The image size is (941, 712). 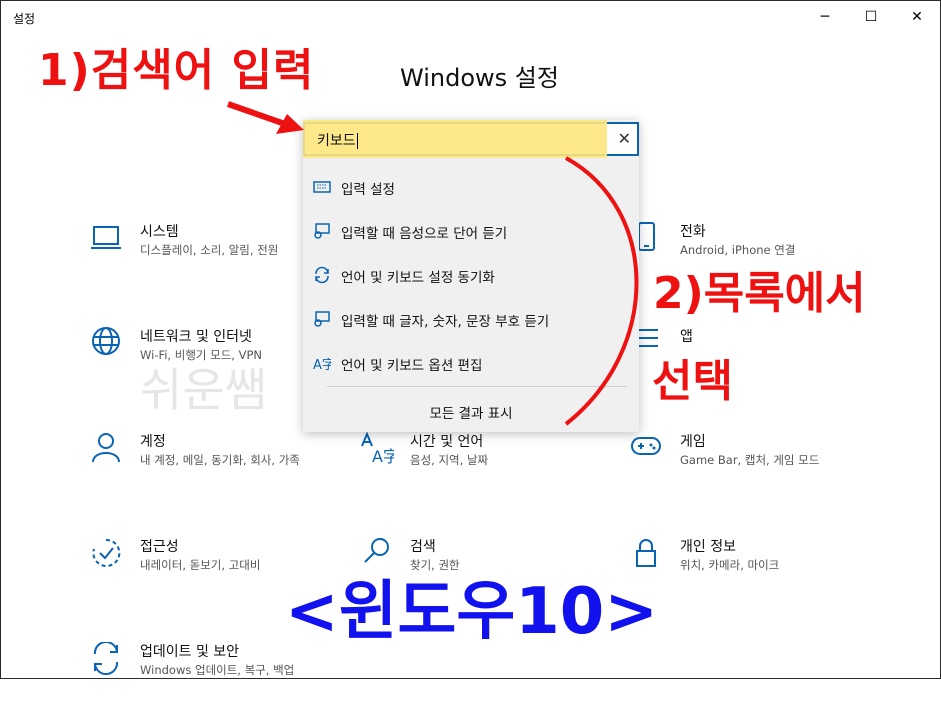 I want to click on annotation-step2-select: 선택, so click(x=692, y=381).